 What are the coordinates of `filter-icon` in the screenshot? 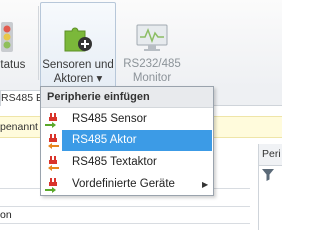 It's located at (268, 175).